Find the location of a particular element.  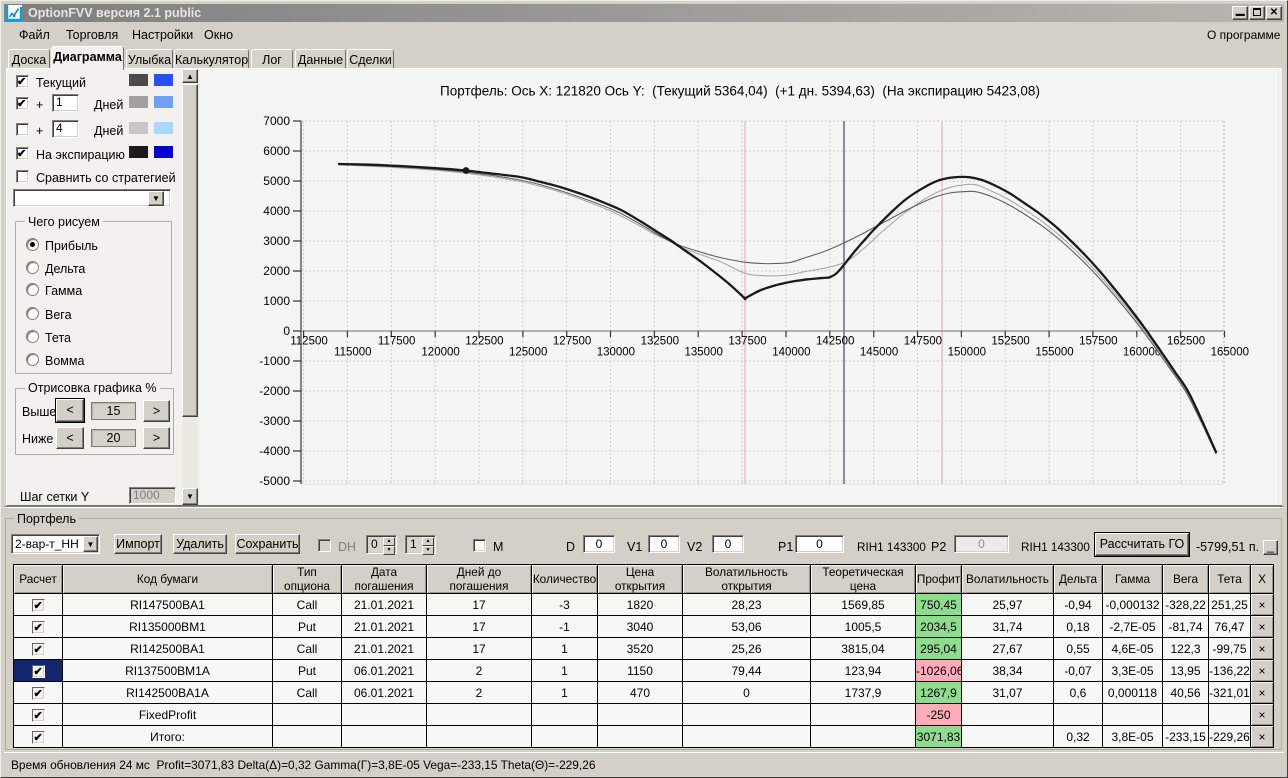

svg-text: 135000 is located at coordinates (704, 353).